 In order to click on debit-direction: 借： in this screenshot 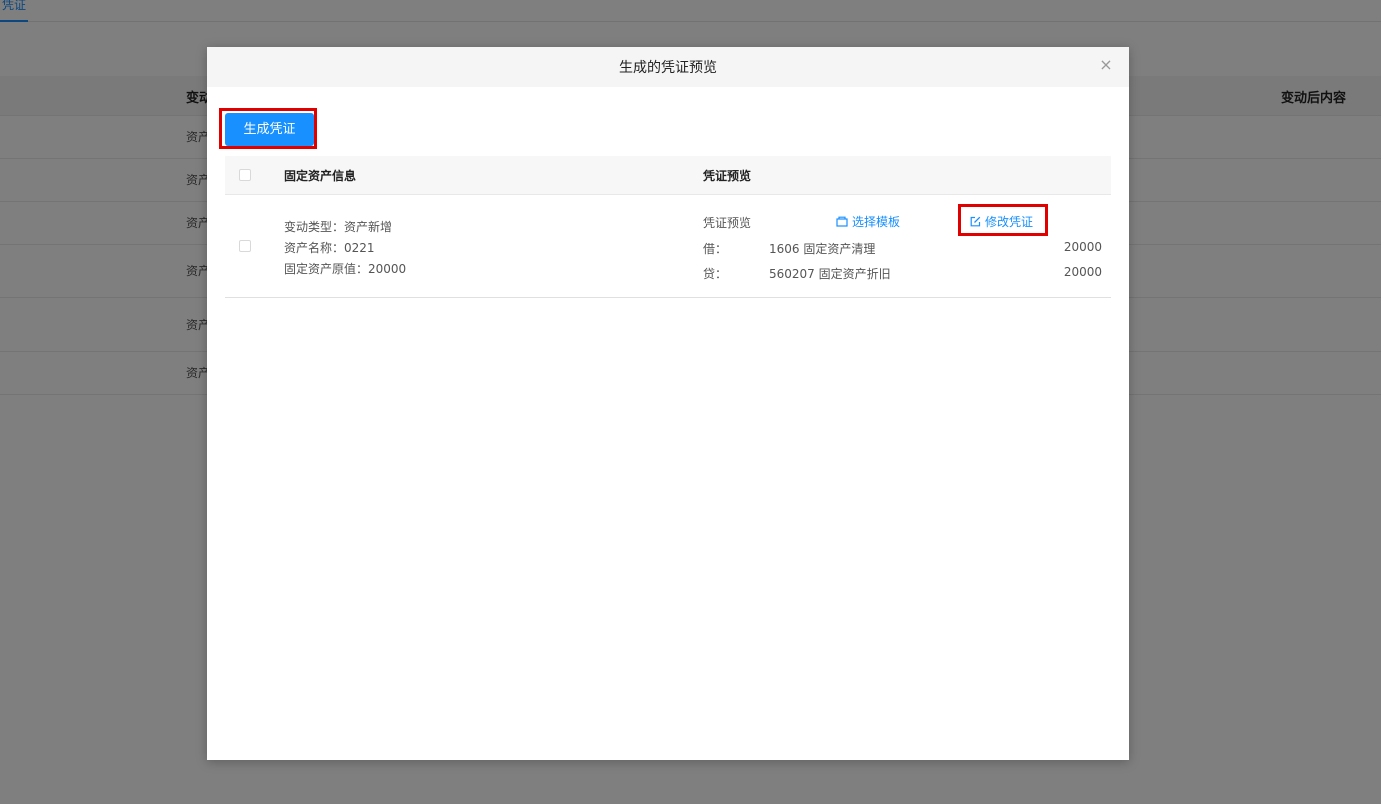, I will do `click(715, 249)`.